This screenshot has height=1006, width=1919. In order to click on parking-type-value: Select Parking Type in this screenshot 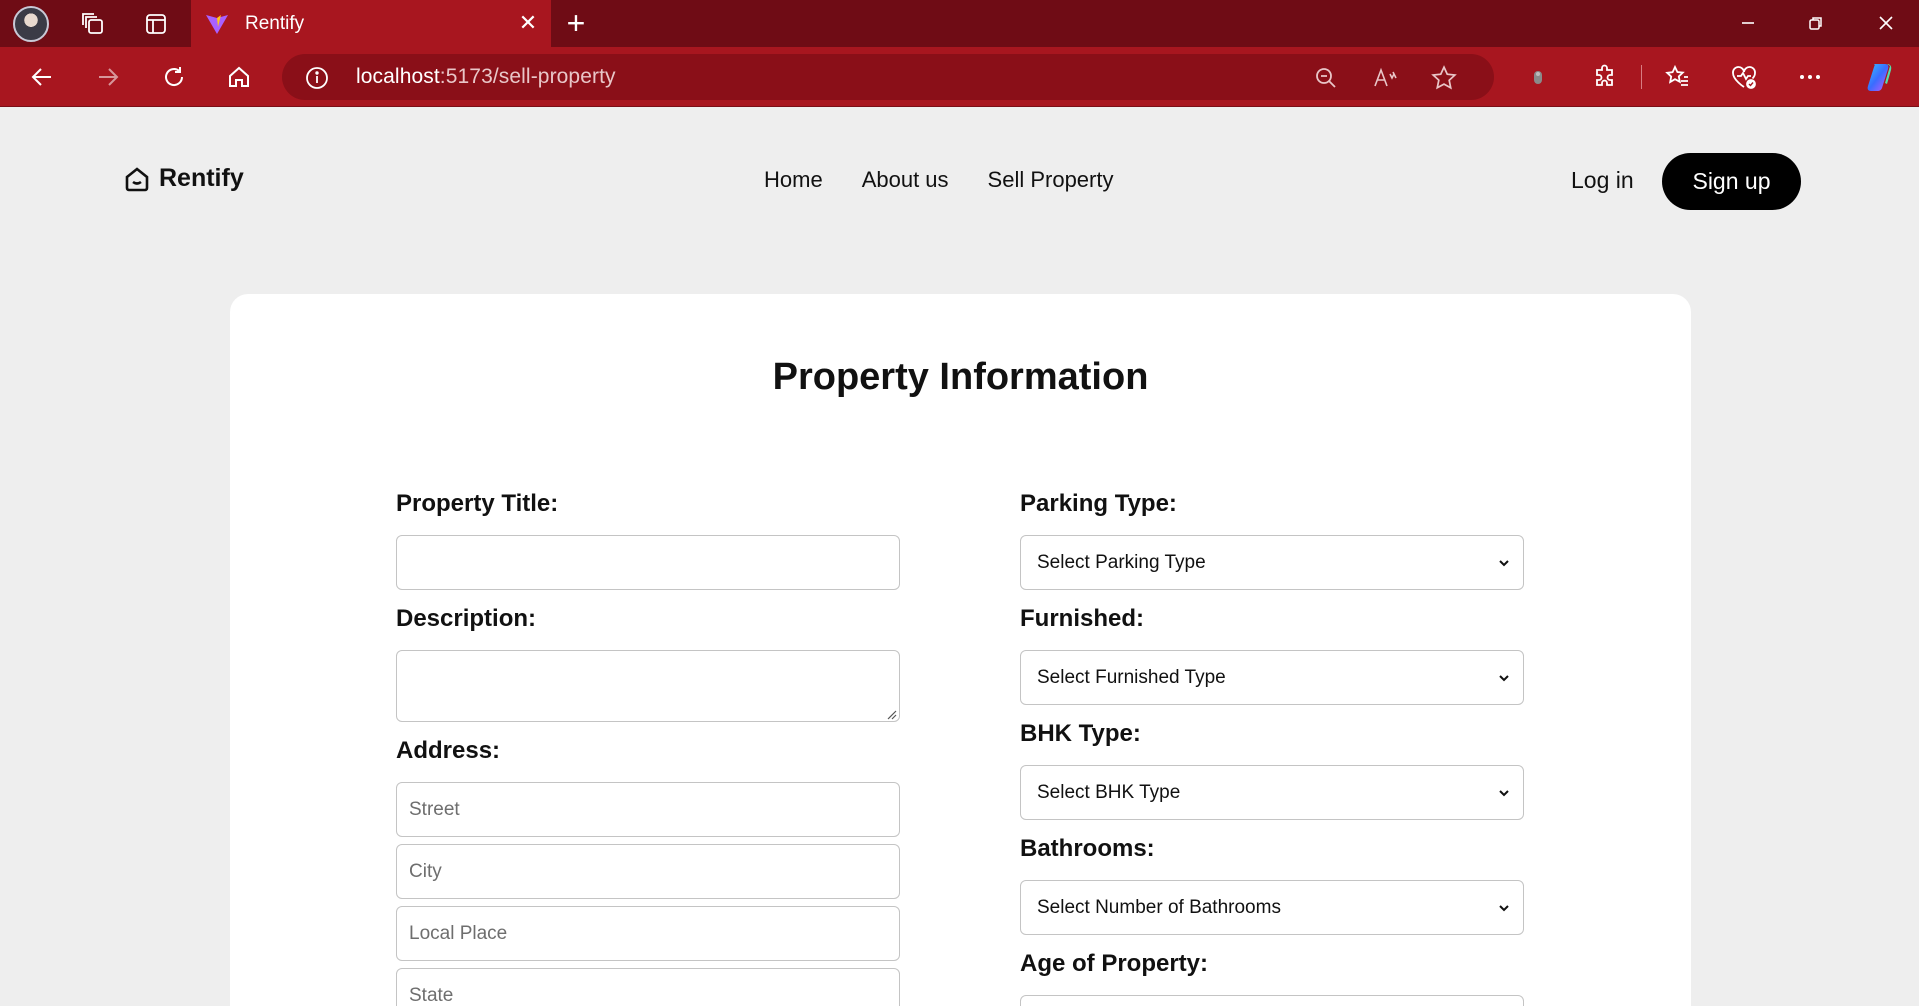, I will do `click(1121, 562)`.